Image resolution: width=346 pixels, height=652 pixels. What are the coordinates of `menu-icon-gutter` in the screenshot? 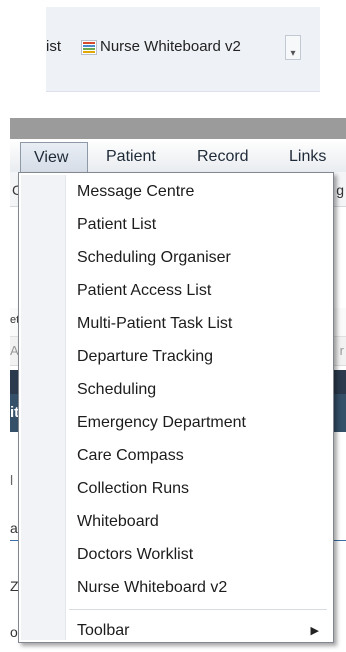 It's located at (43, 407).